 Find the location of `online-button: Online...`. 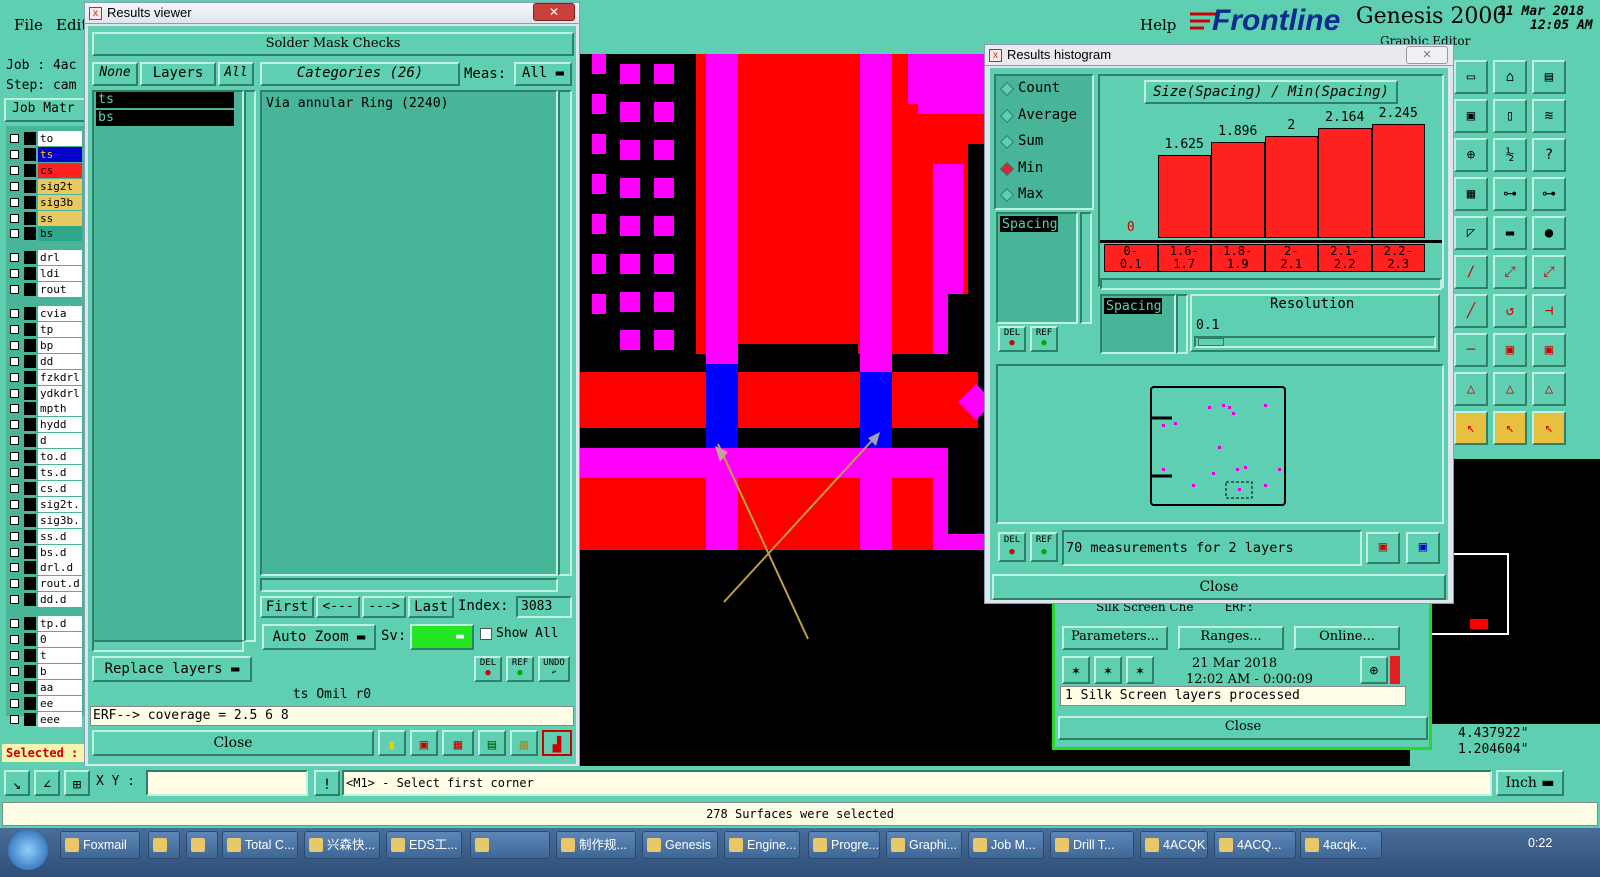

online-button: Online... is located at coordinates (1347, 638).